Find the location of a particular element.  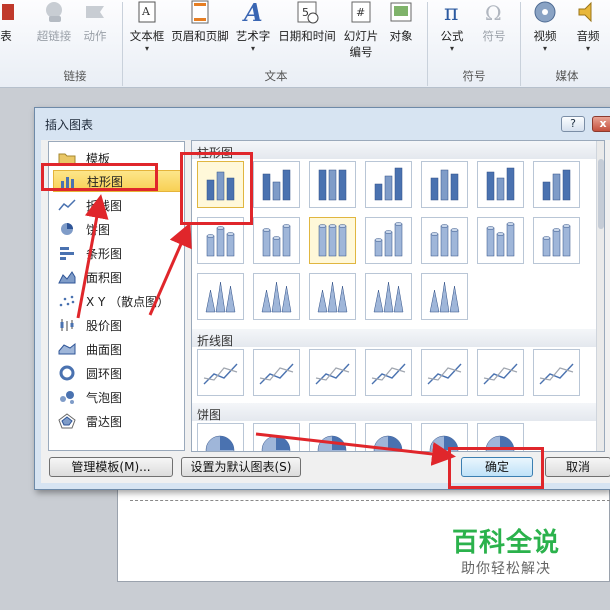

category-pie: 饼图 is located at coordinates (117, 229).